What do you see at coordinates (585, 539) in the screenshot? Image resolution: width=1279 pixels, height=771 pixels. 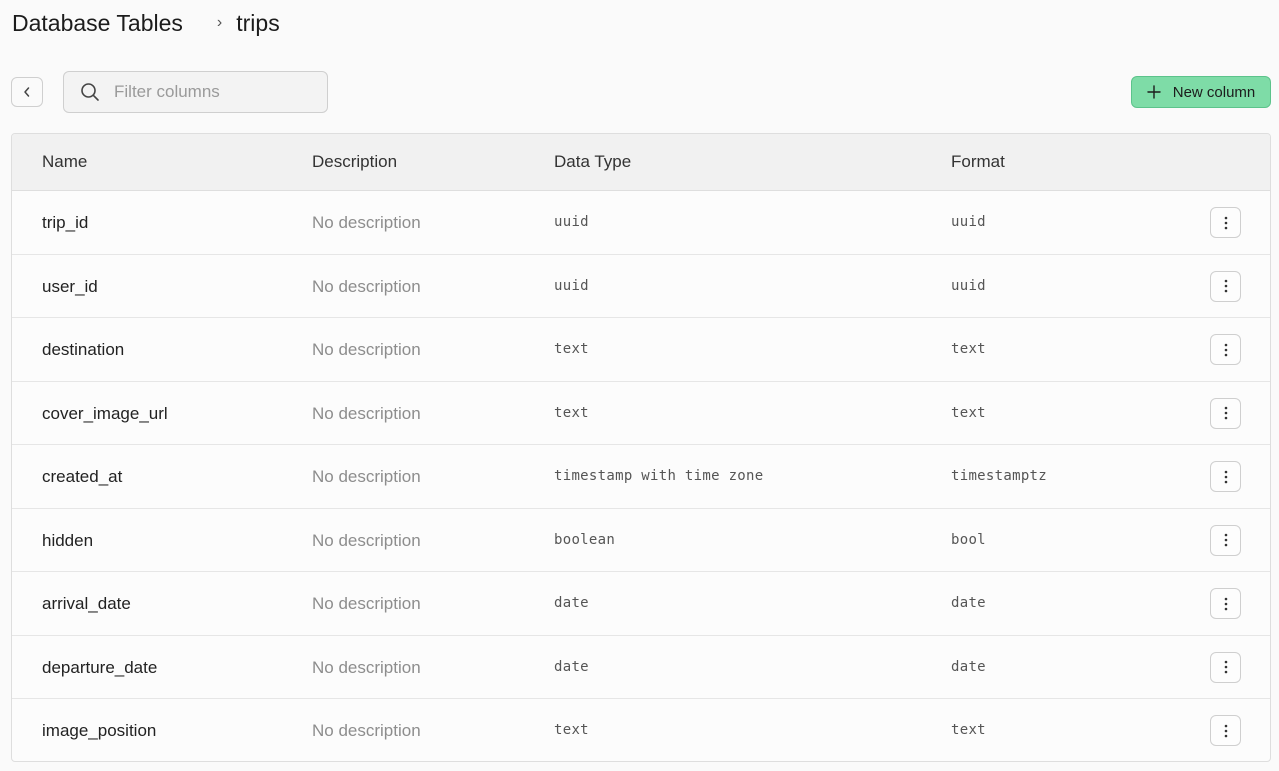 I see `column-data-type: boolean` at bounding box center [585, 539].